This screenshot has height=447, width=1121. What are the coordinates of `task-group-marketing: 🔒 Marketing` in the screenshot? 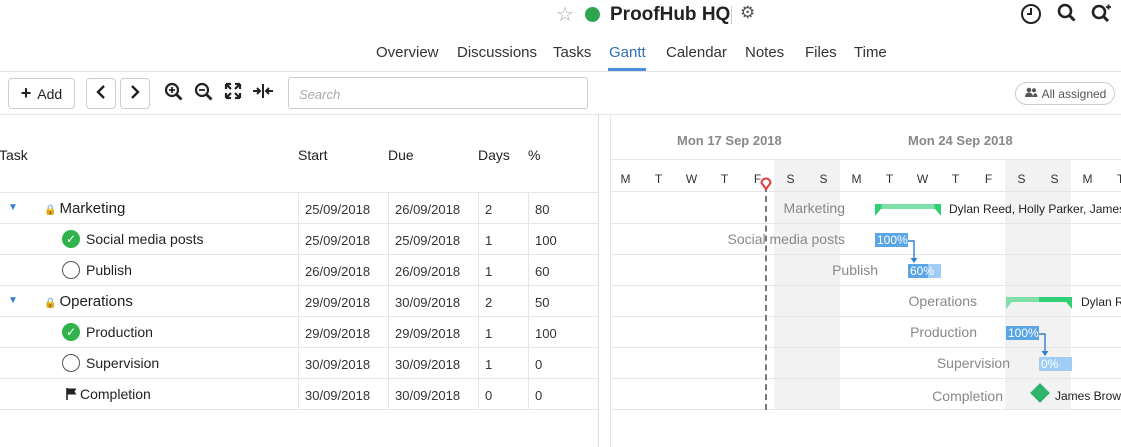 It's located at (84, 208).